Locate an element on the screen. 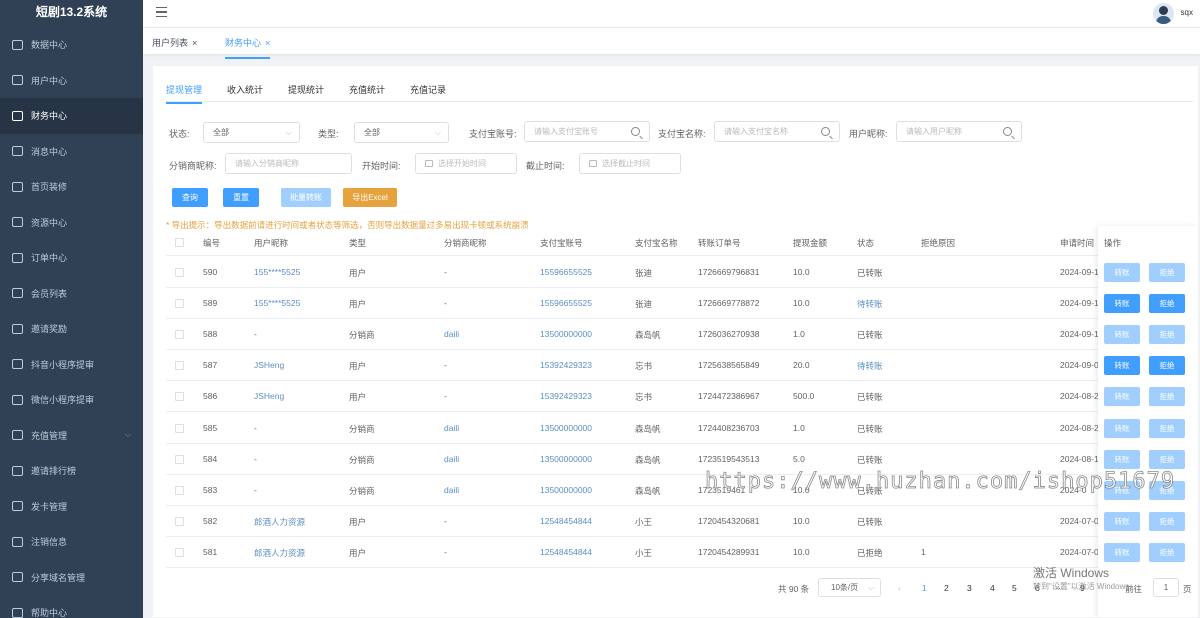 Image resolution: width=1200 pixels, height=618 pixels. sidebar-item: 微信小程序提审 is located at coordinates (71, 400).